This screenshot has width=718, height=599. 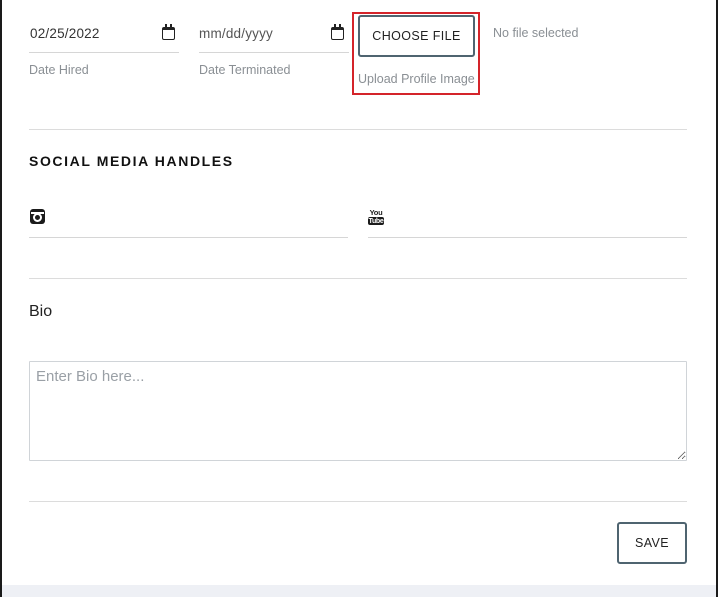 What do you see at coordinates (59, 70) in the screenshot?
I see `date-hired-label: Date Hired` at bounding box center [59, 70].